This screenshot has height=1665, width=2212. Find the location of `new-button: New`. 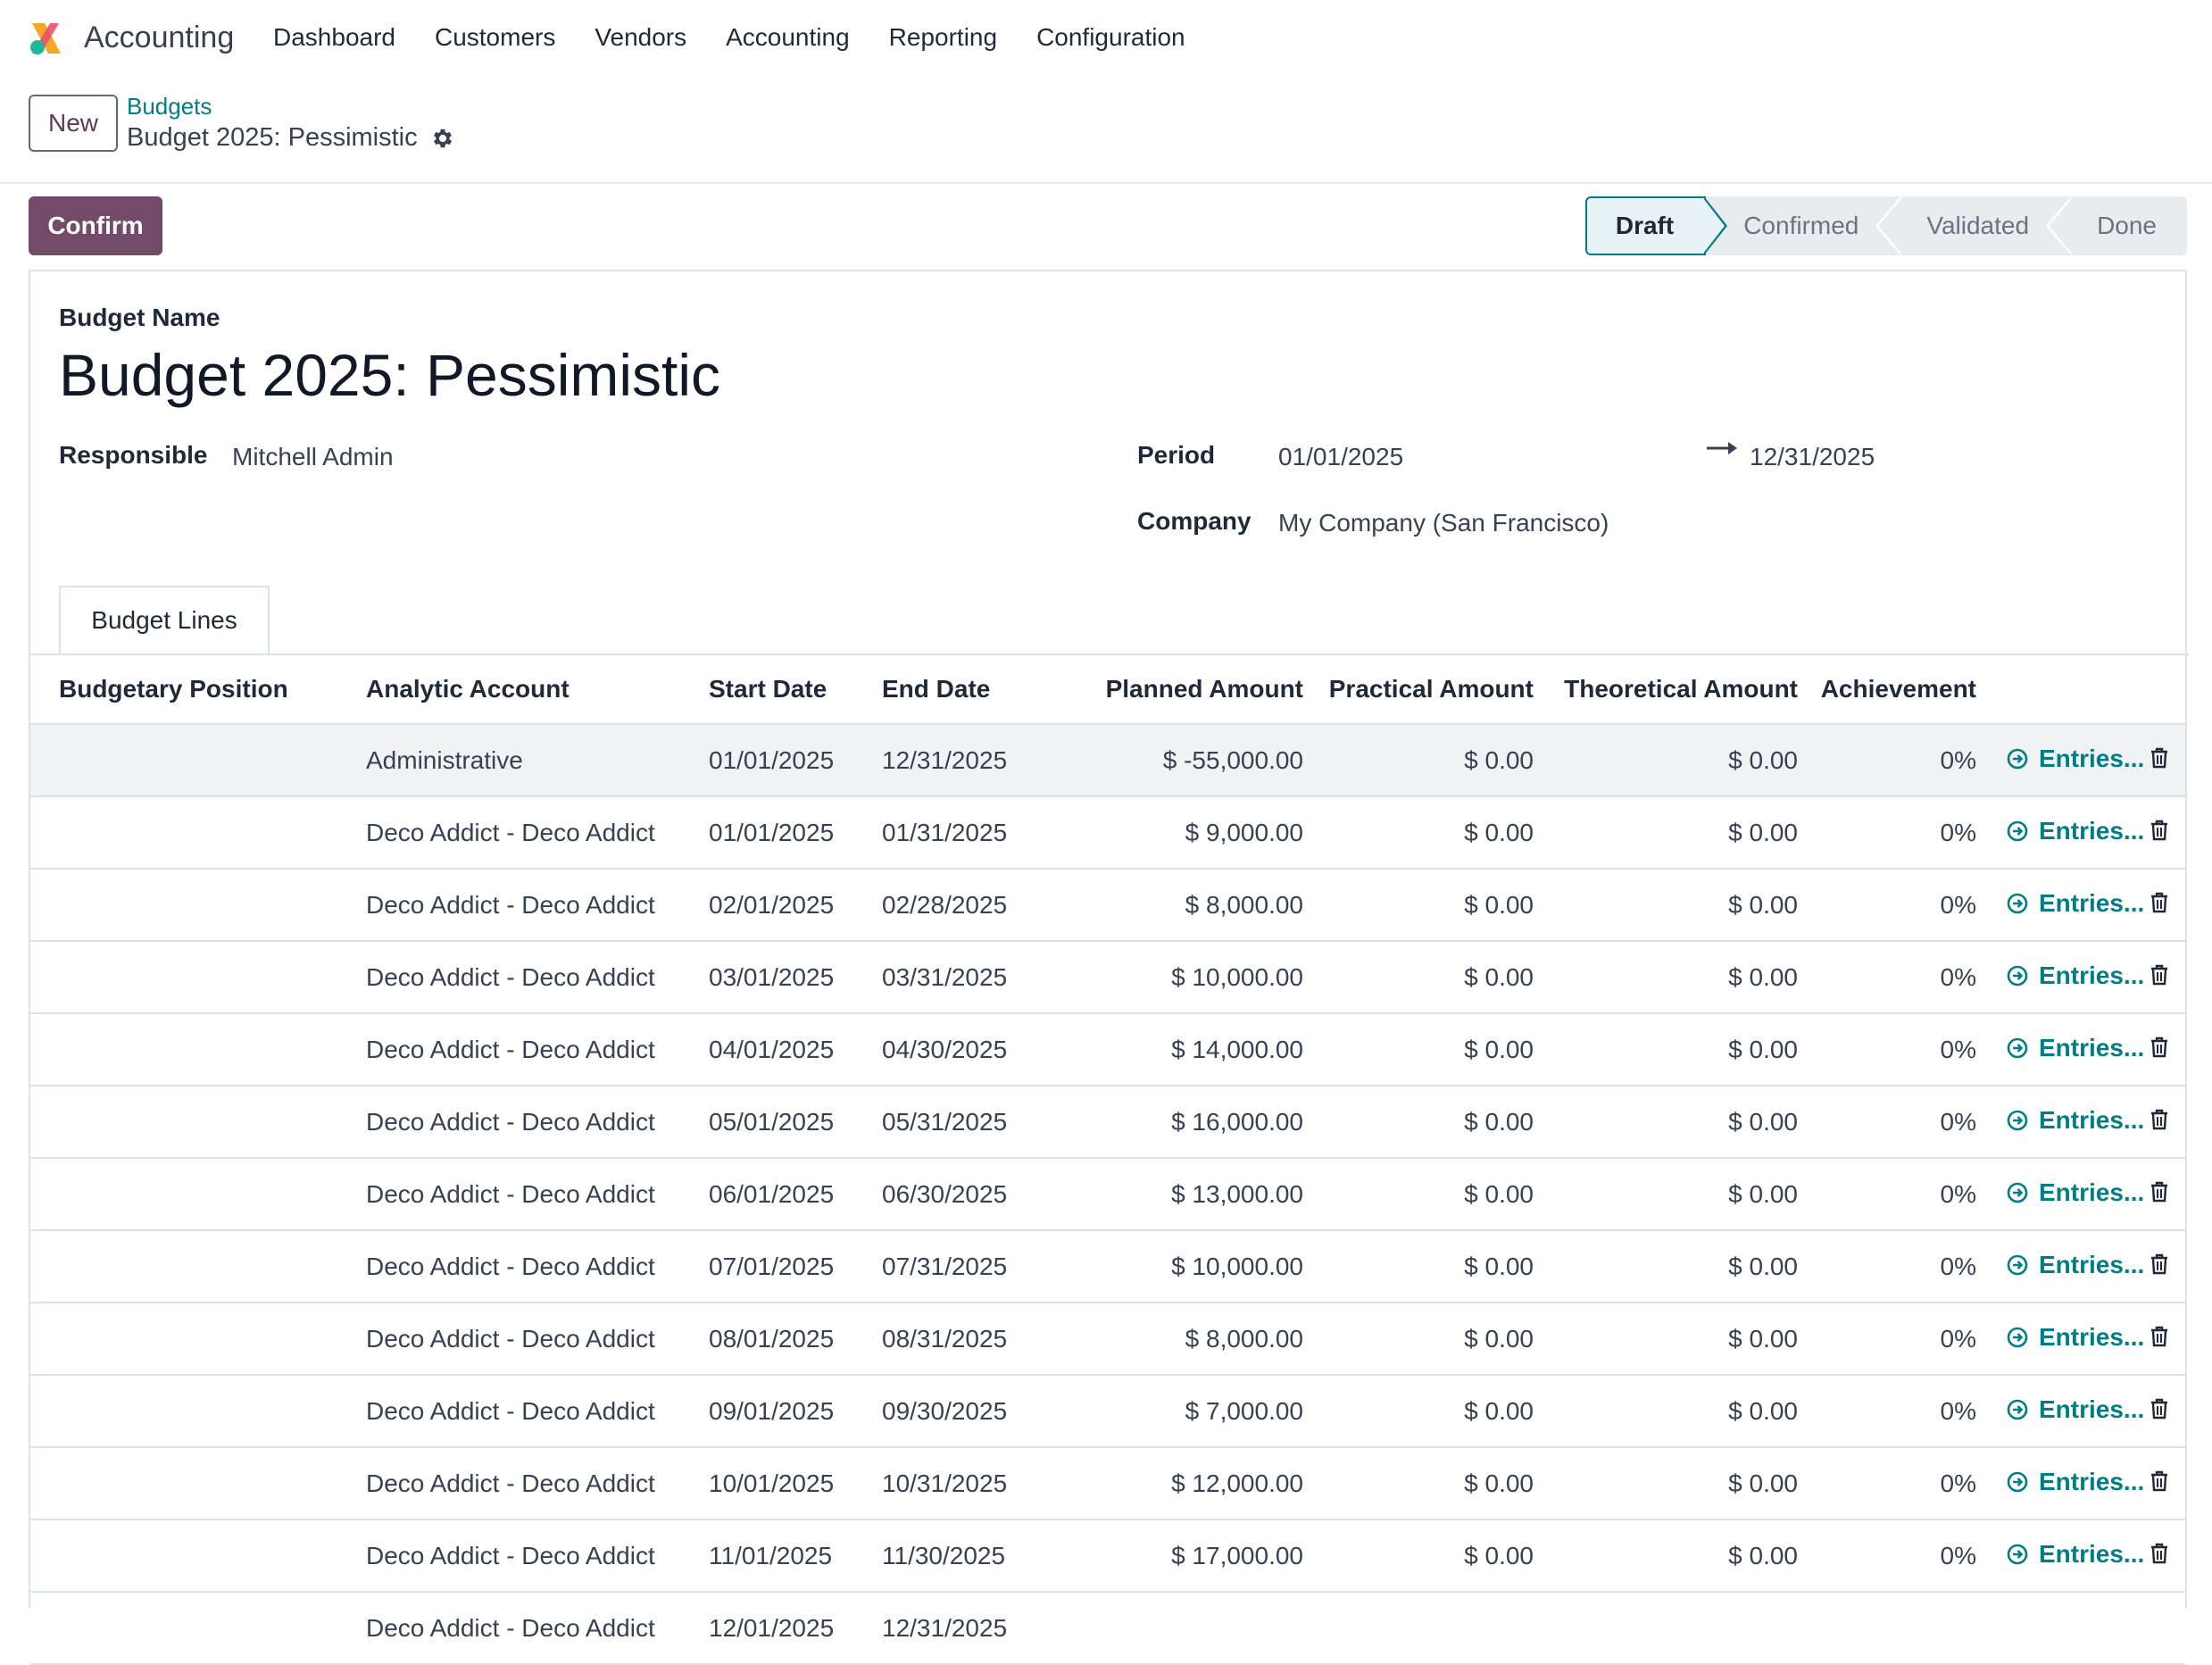

new-button: New is located at coordinates (73, 123).